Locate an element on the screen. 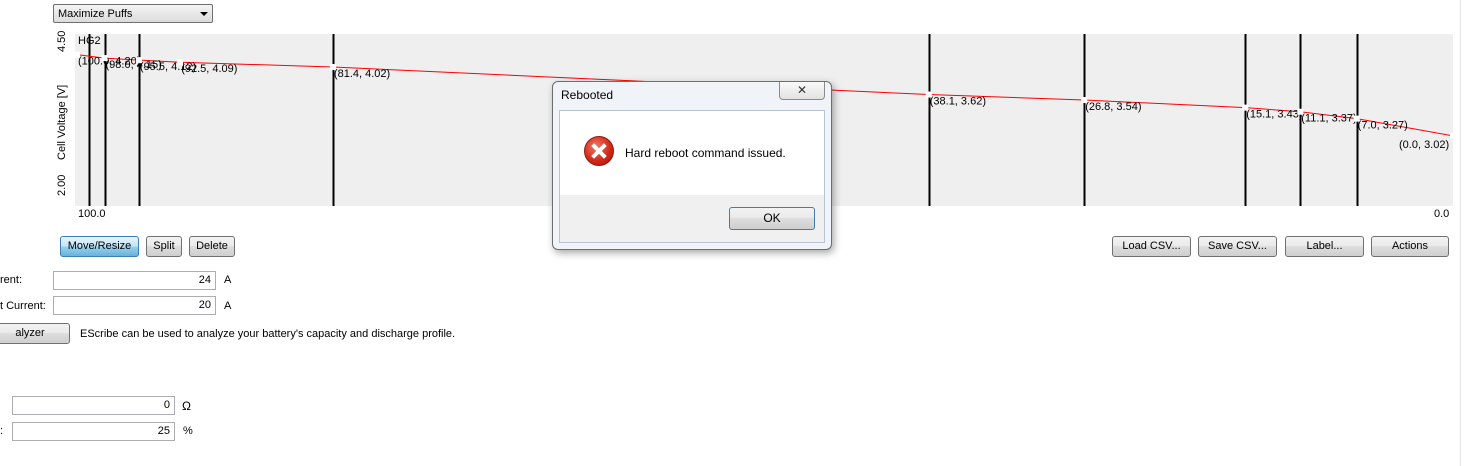 The height and width of the screenshot is (466, 1467). right-edge-divider is located at coordinates (1460, 233).